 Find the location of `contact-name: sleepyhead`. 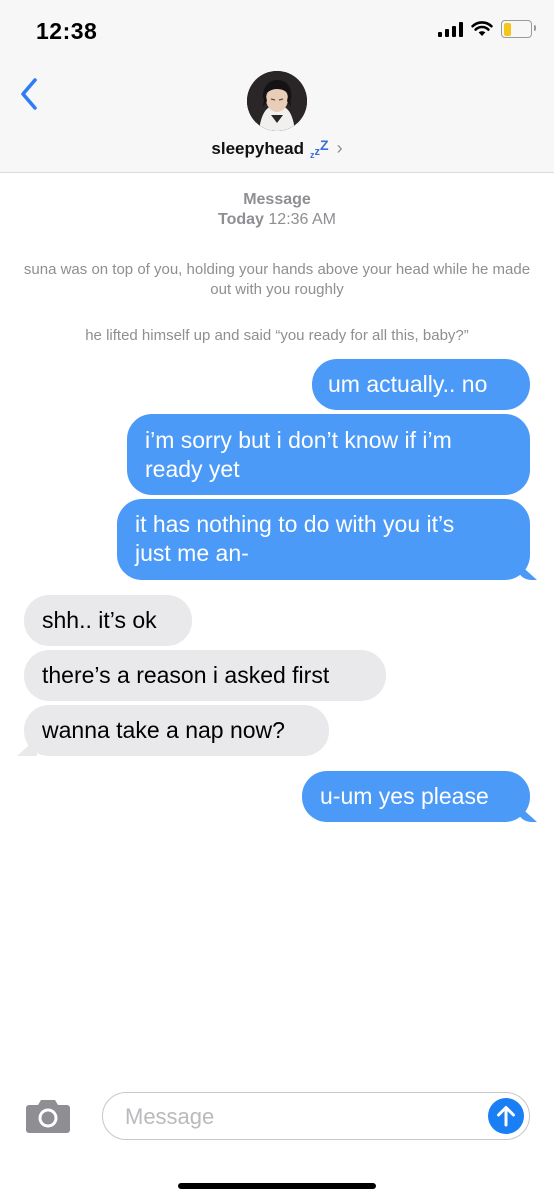

contact-name: sleepyhead is located at coordinates (258, 148).